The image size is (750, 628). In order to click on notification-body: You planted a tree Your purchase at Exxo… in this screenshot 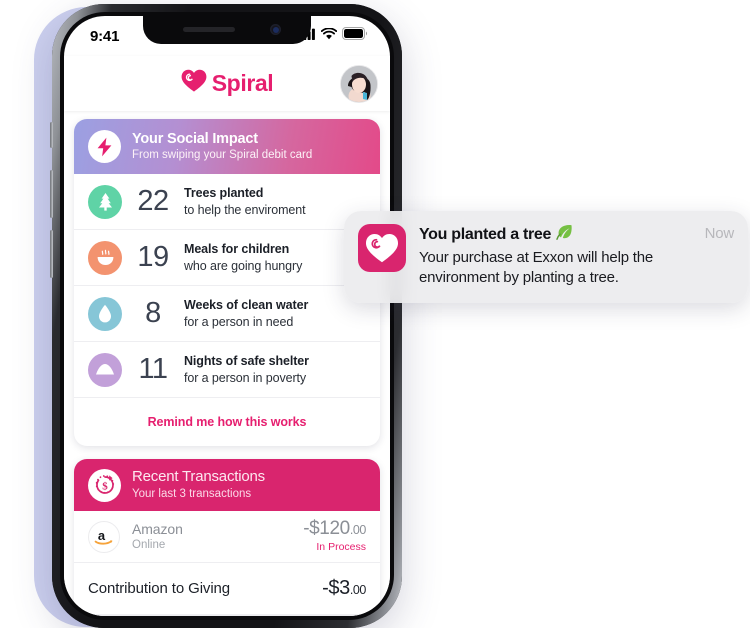, I will do `click(555, 256)`.